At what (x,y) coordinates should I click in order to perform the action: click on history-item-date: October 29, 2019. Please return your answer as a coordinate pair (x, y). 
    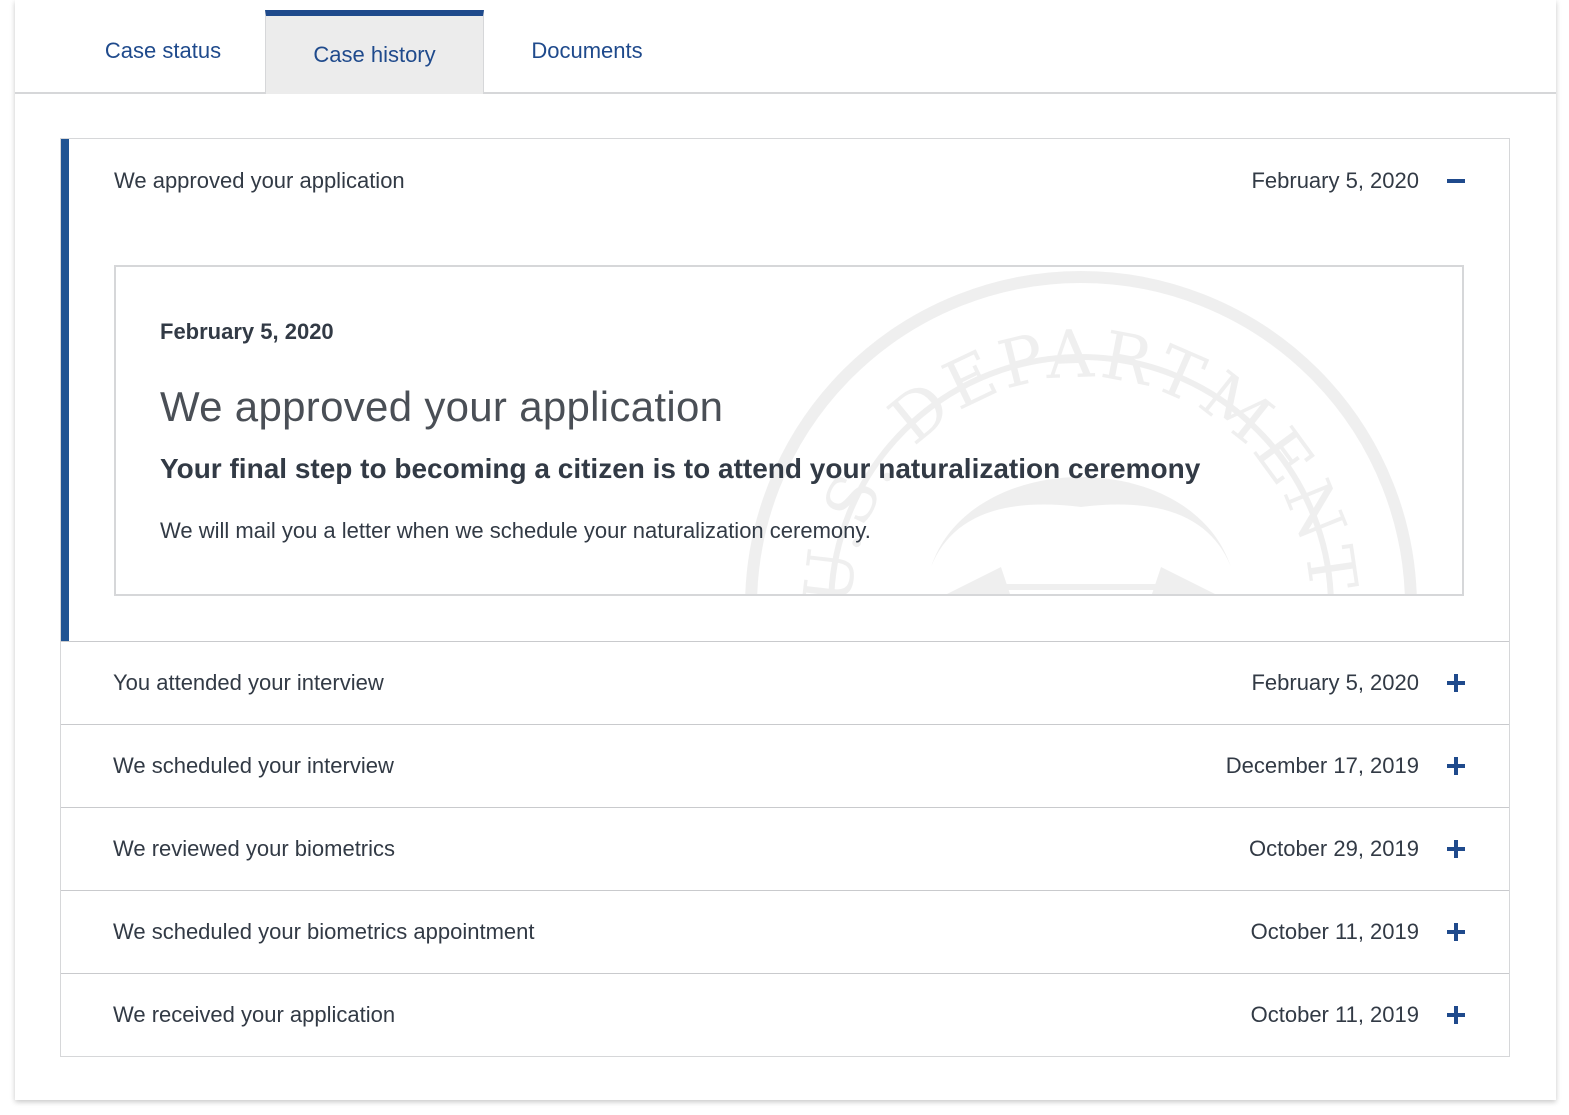
    Looking at the image, I should click on (1333, 848).